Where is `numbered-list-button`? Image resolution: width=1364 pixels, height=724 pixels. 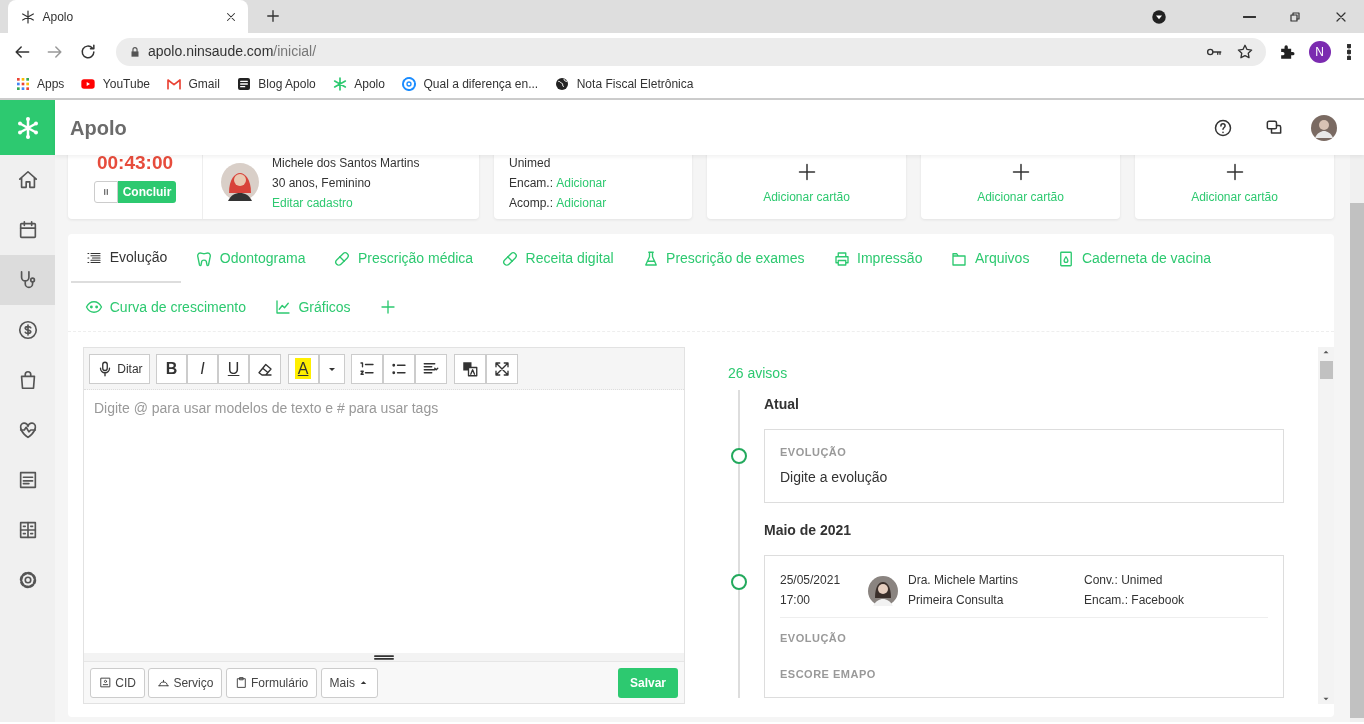
numbered-list-button is located at coordinates (367, 369).